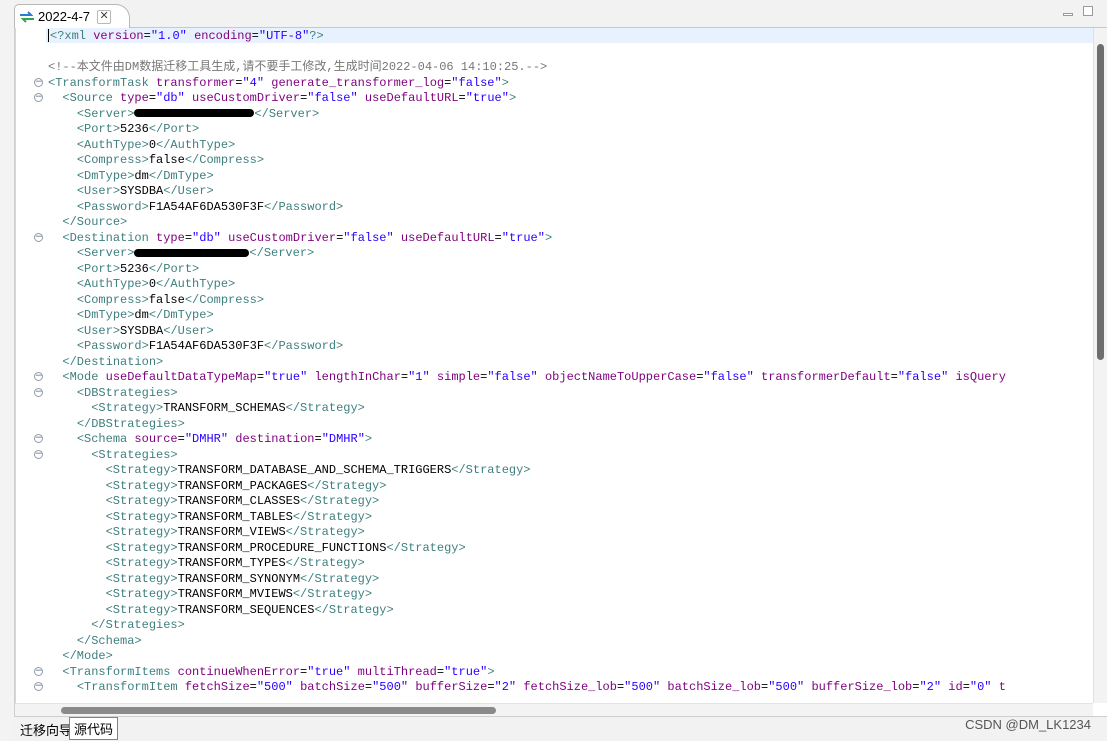  Describe the element at coordinates (555, 611) in the screenshot. I see `code-line: <Strategy>TRANSFORM_SEQUENCES</Strategy>` at that location.